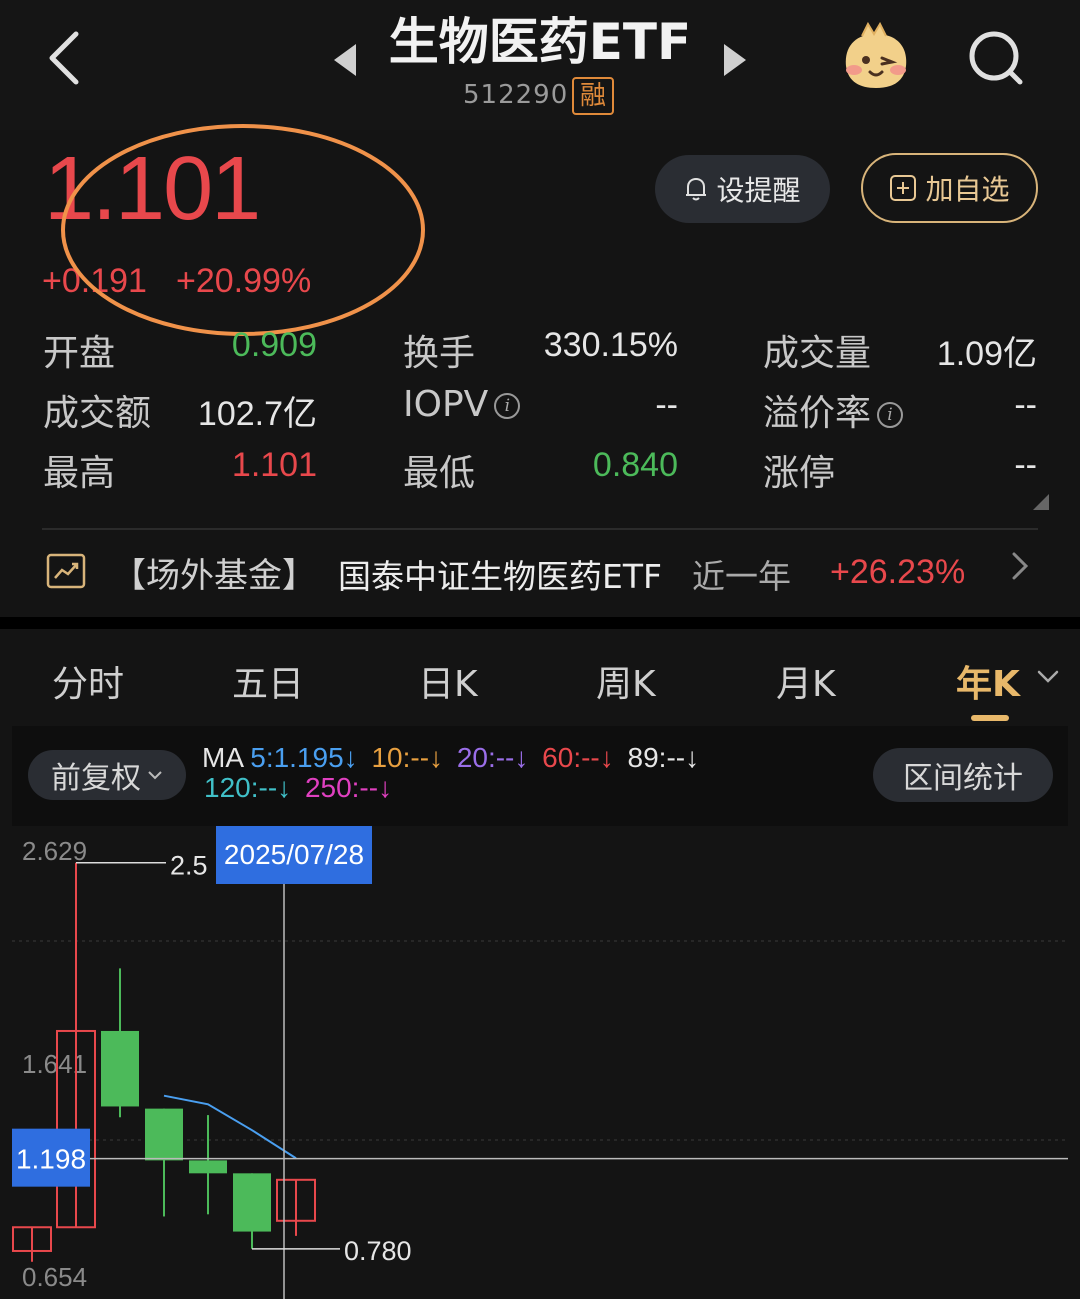 Image resolution: width=1080 pixels, height=1299 pixels. I want to click on stat-value-premium: --, so click(1025, 405).